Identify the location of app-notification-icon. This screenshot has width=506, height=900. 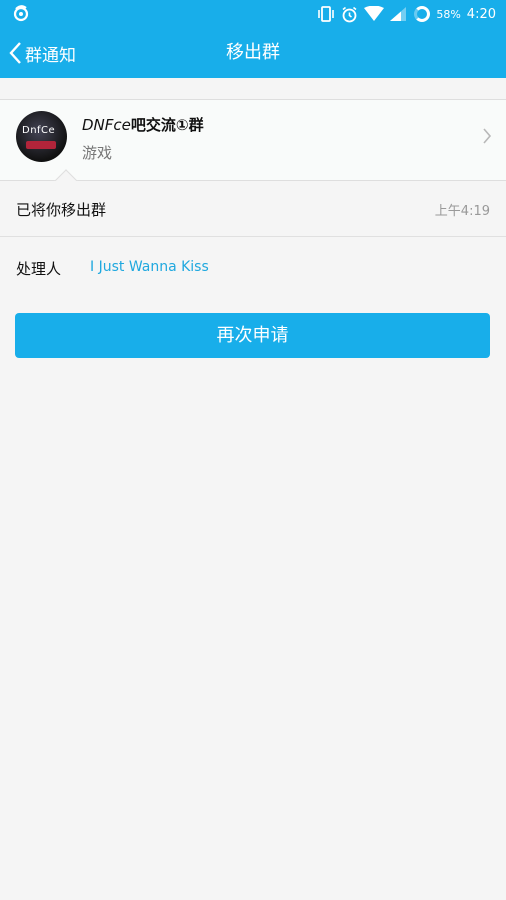
(21, 13).